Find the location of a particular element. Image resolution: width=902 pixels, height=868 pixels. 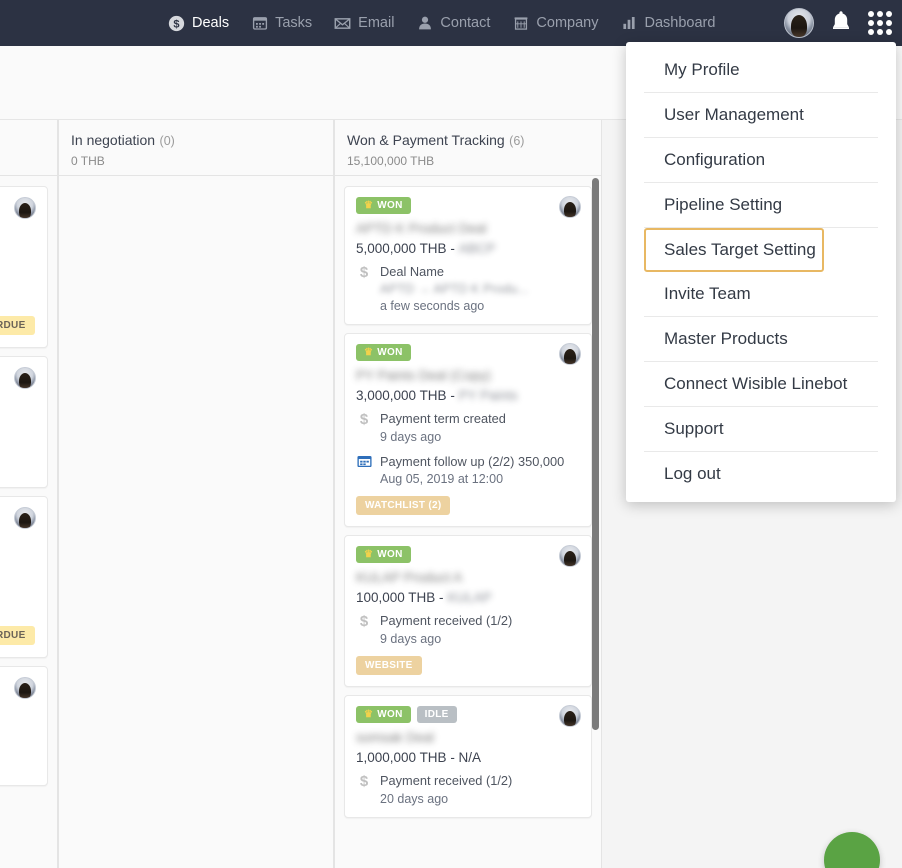

menu-item-user-management: User Management is located at coordinates (761, 115).